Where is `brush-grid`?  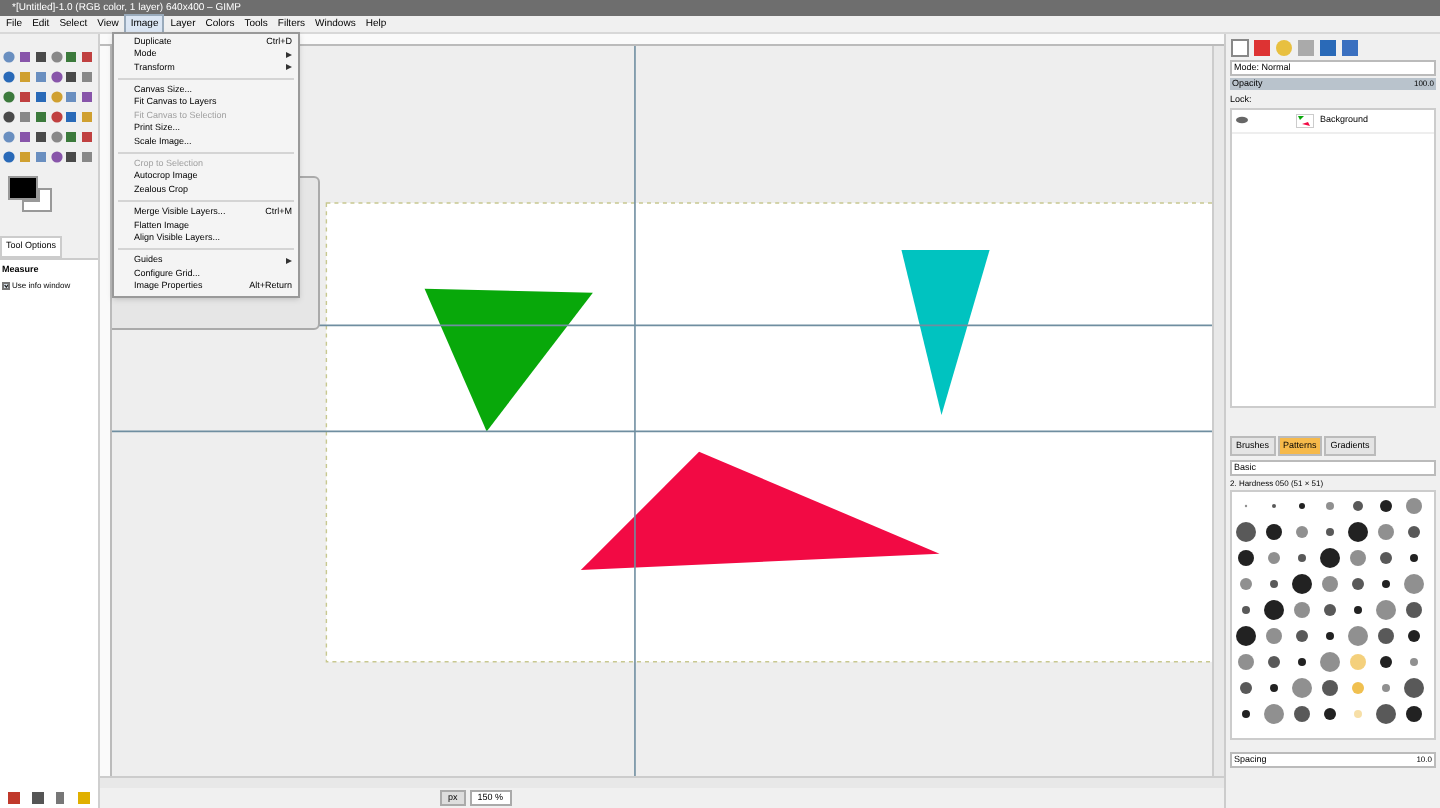
brush-grid is located at coordinates (1333, 614).